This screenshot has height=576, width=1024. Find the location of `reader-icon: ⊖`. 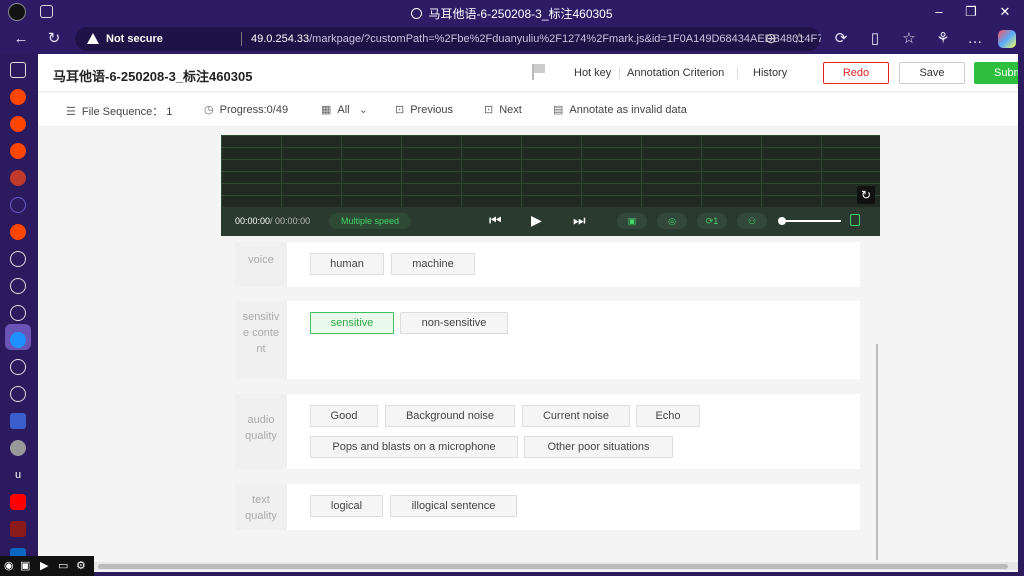

reader-icon: ⊖ is located at coordinates (771, 38).